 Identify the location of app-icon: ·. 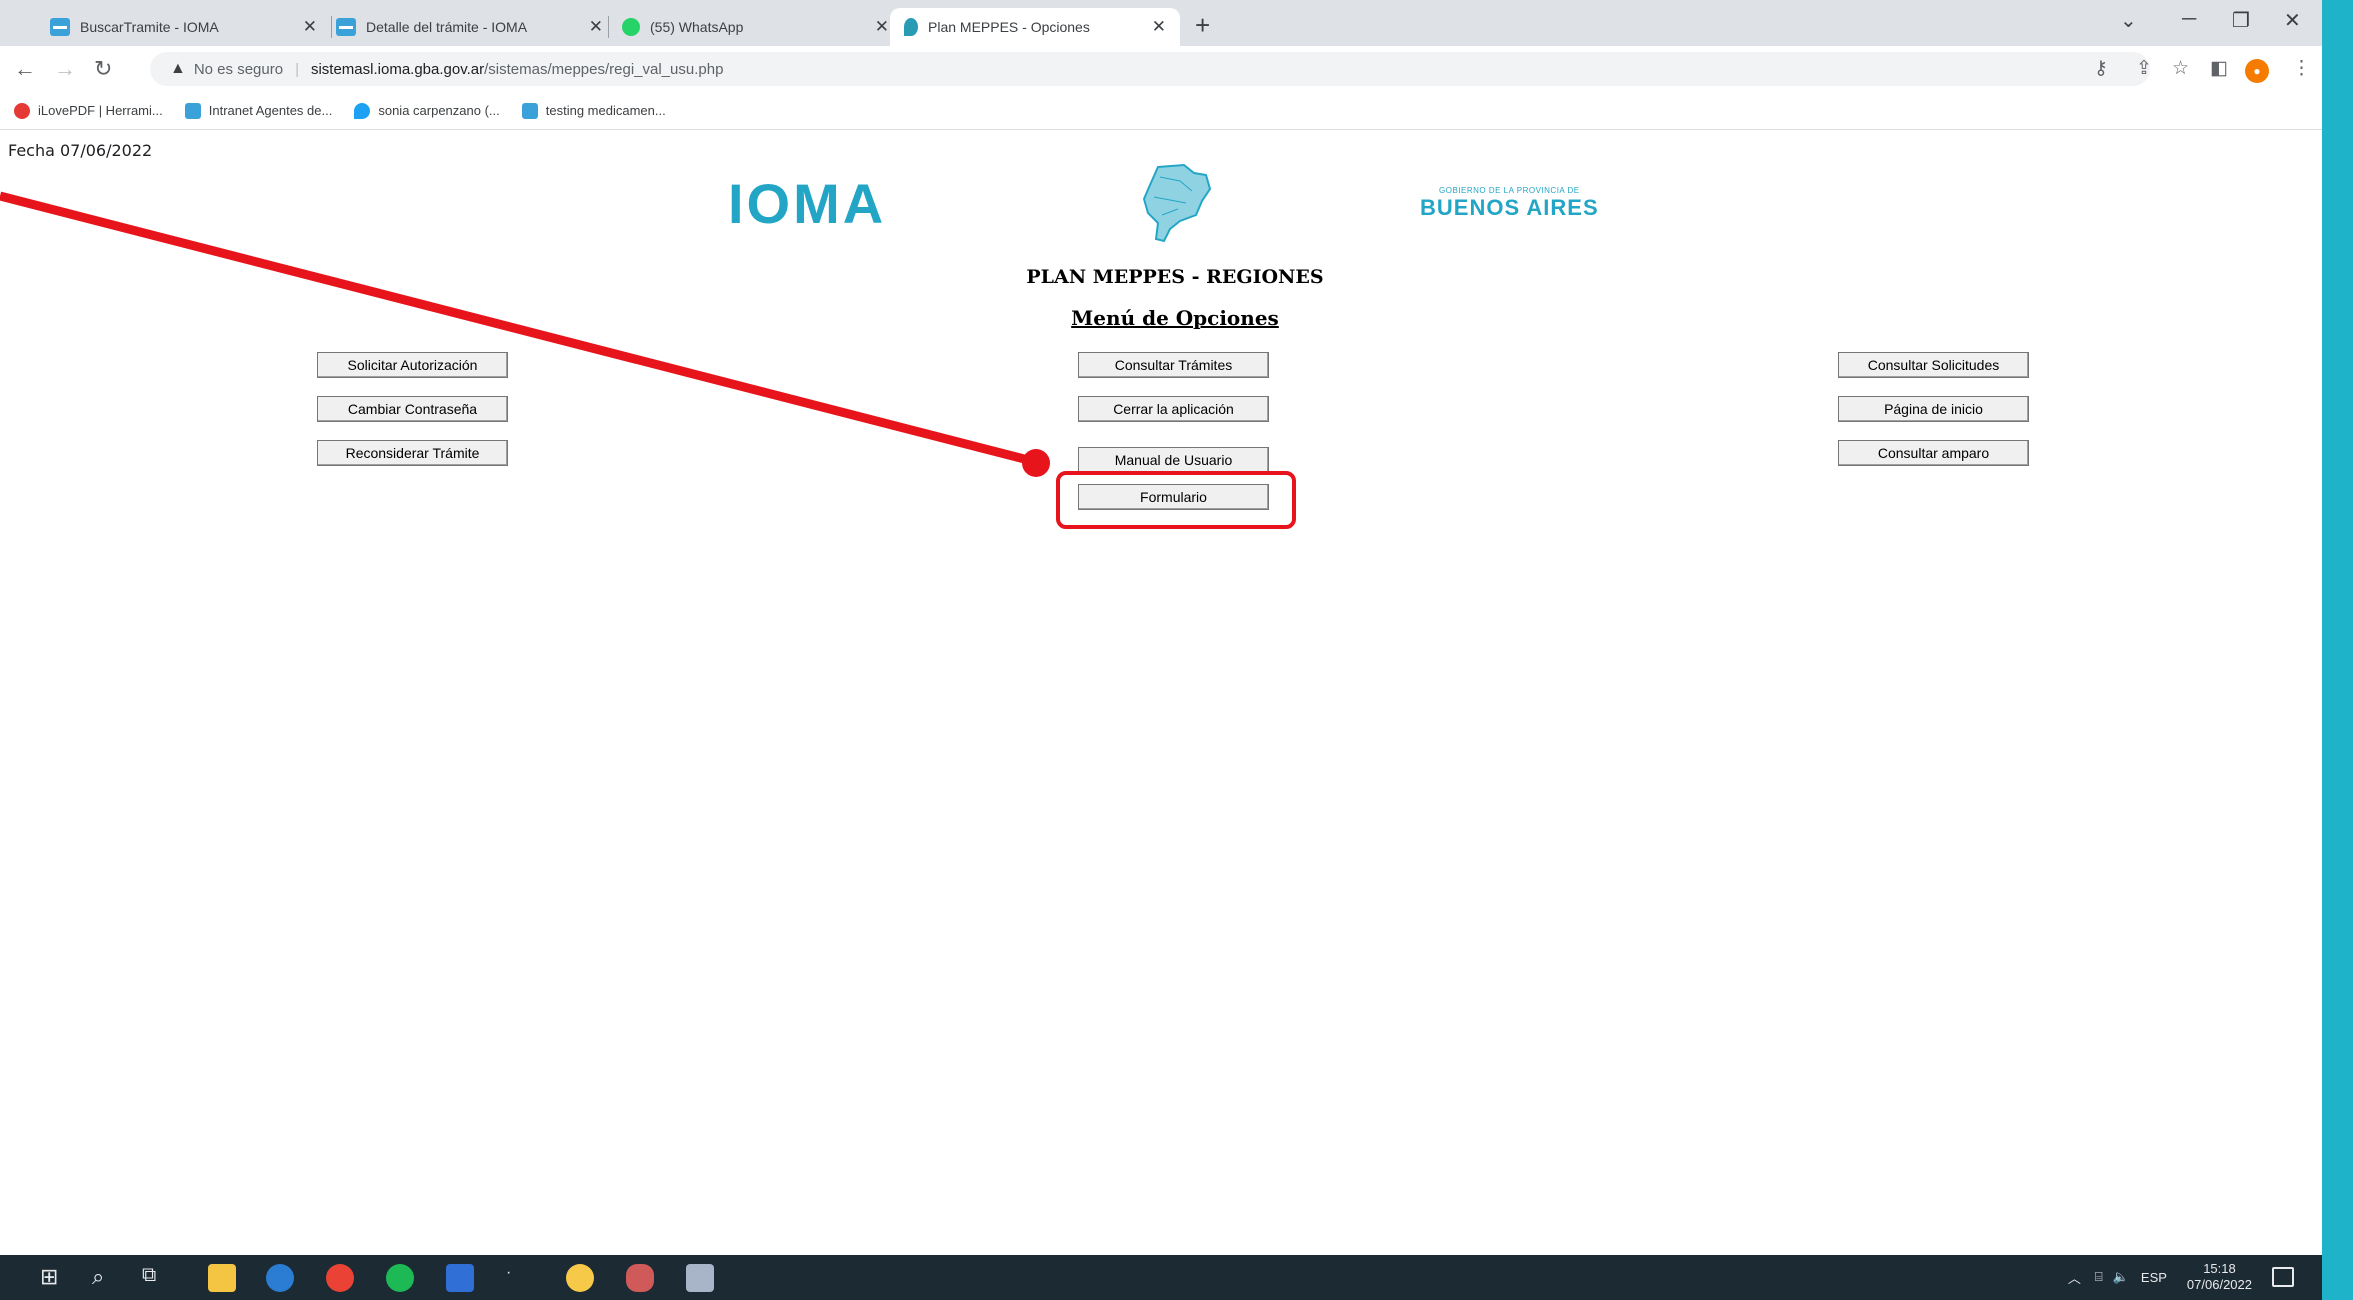
(520, 1278).